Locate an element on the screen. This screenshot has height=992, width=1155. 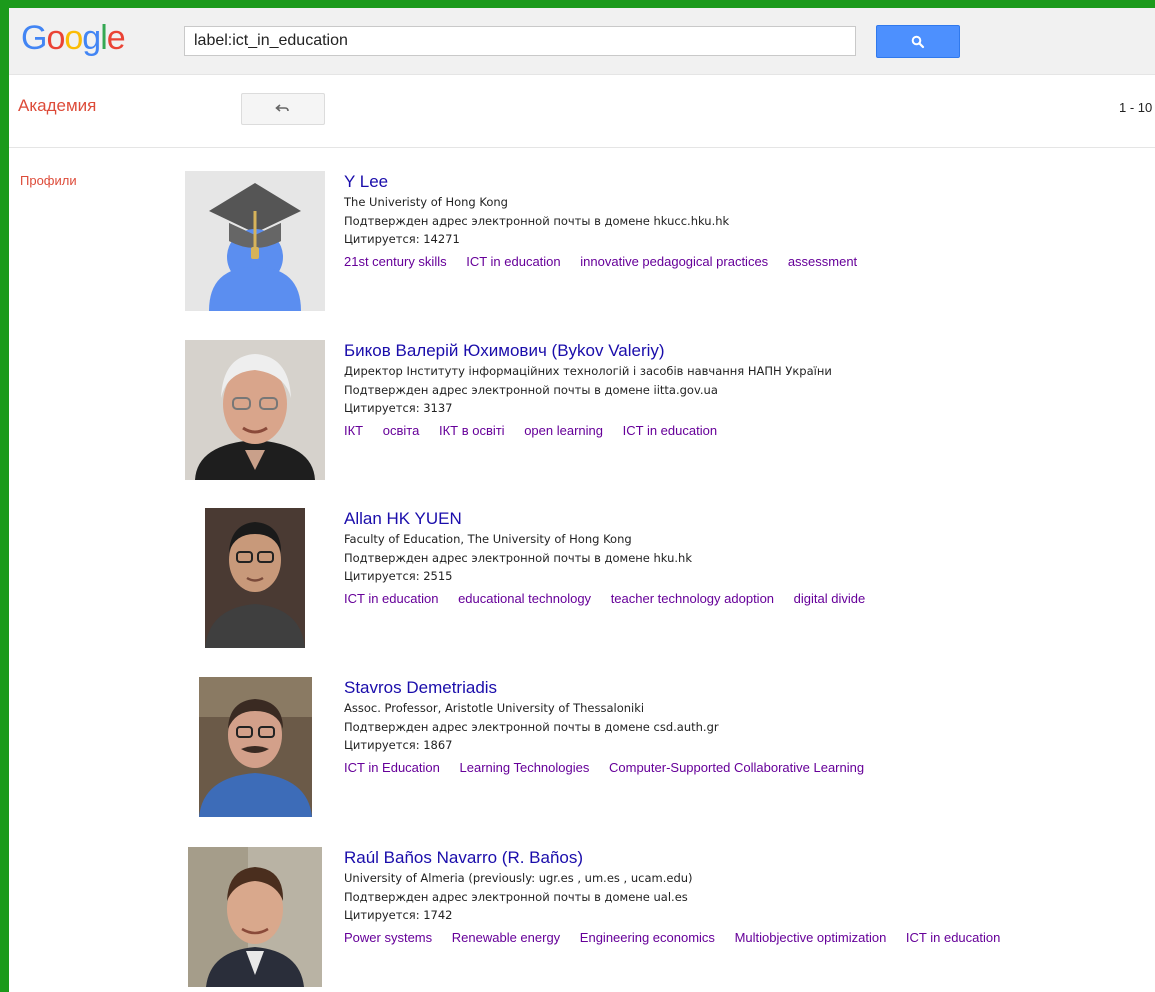
interest-tag: ICT in Education is located at coordinates (392, 767).